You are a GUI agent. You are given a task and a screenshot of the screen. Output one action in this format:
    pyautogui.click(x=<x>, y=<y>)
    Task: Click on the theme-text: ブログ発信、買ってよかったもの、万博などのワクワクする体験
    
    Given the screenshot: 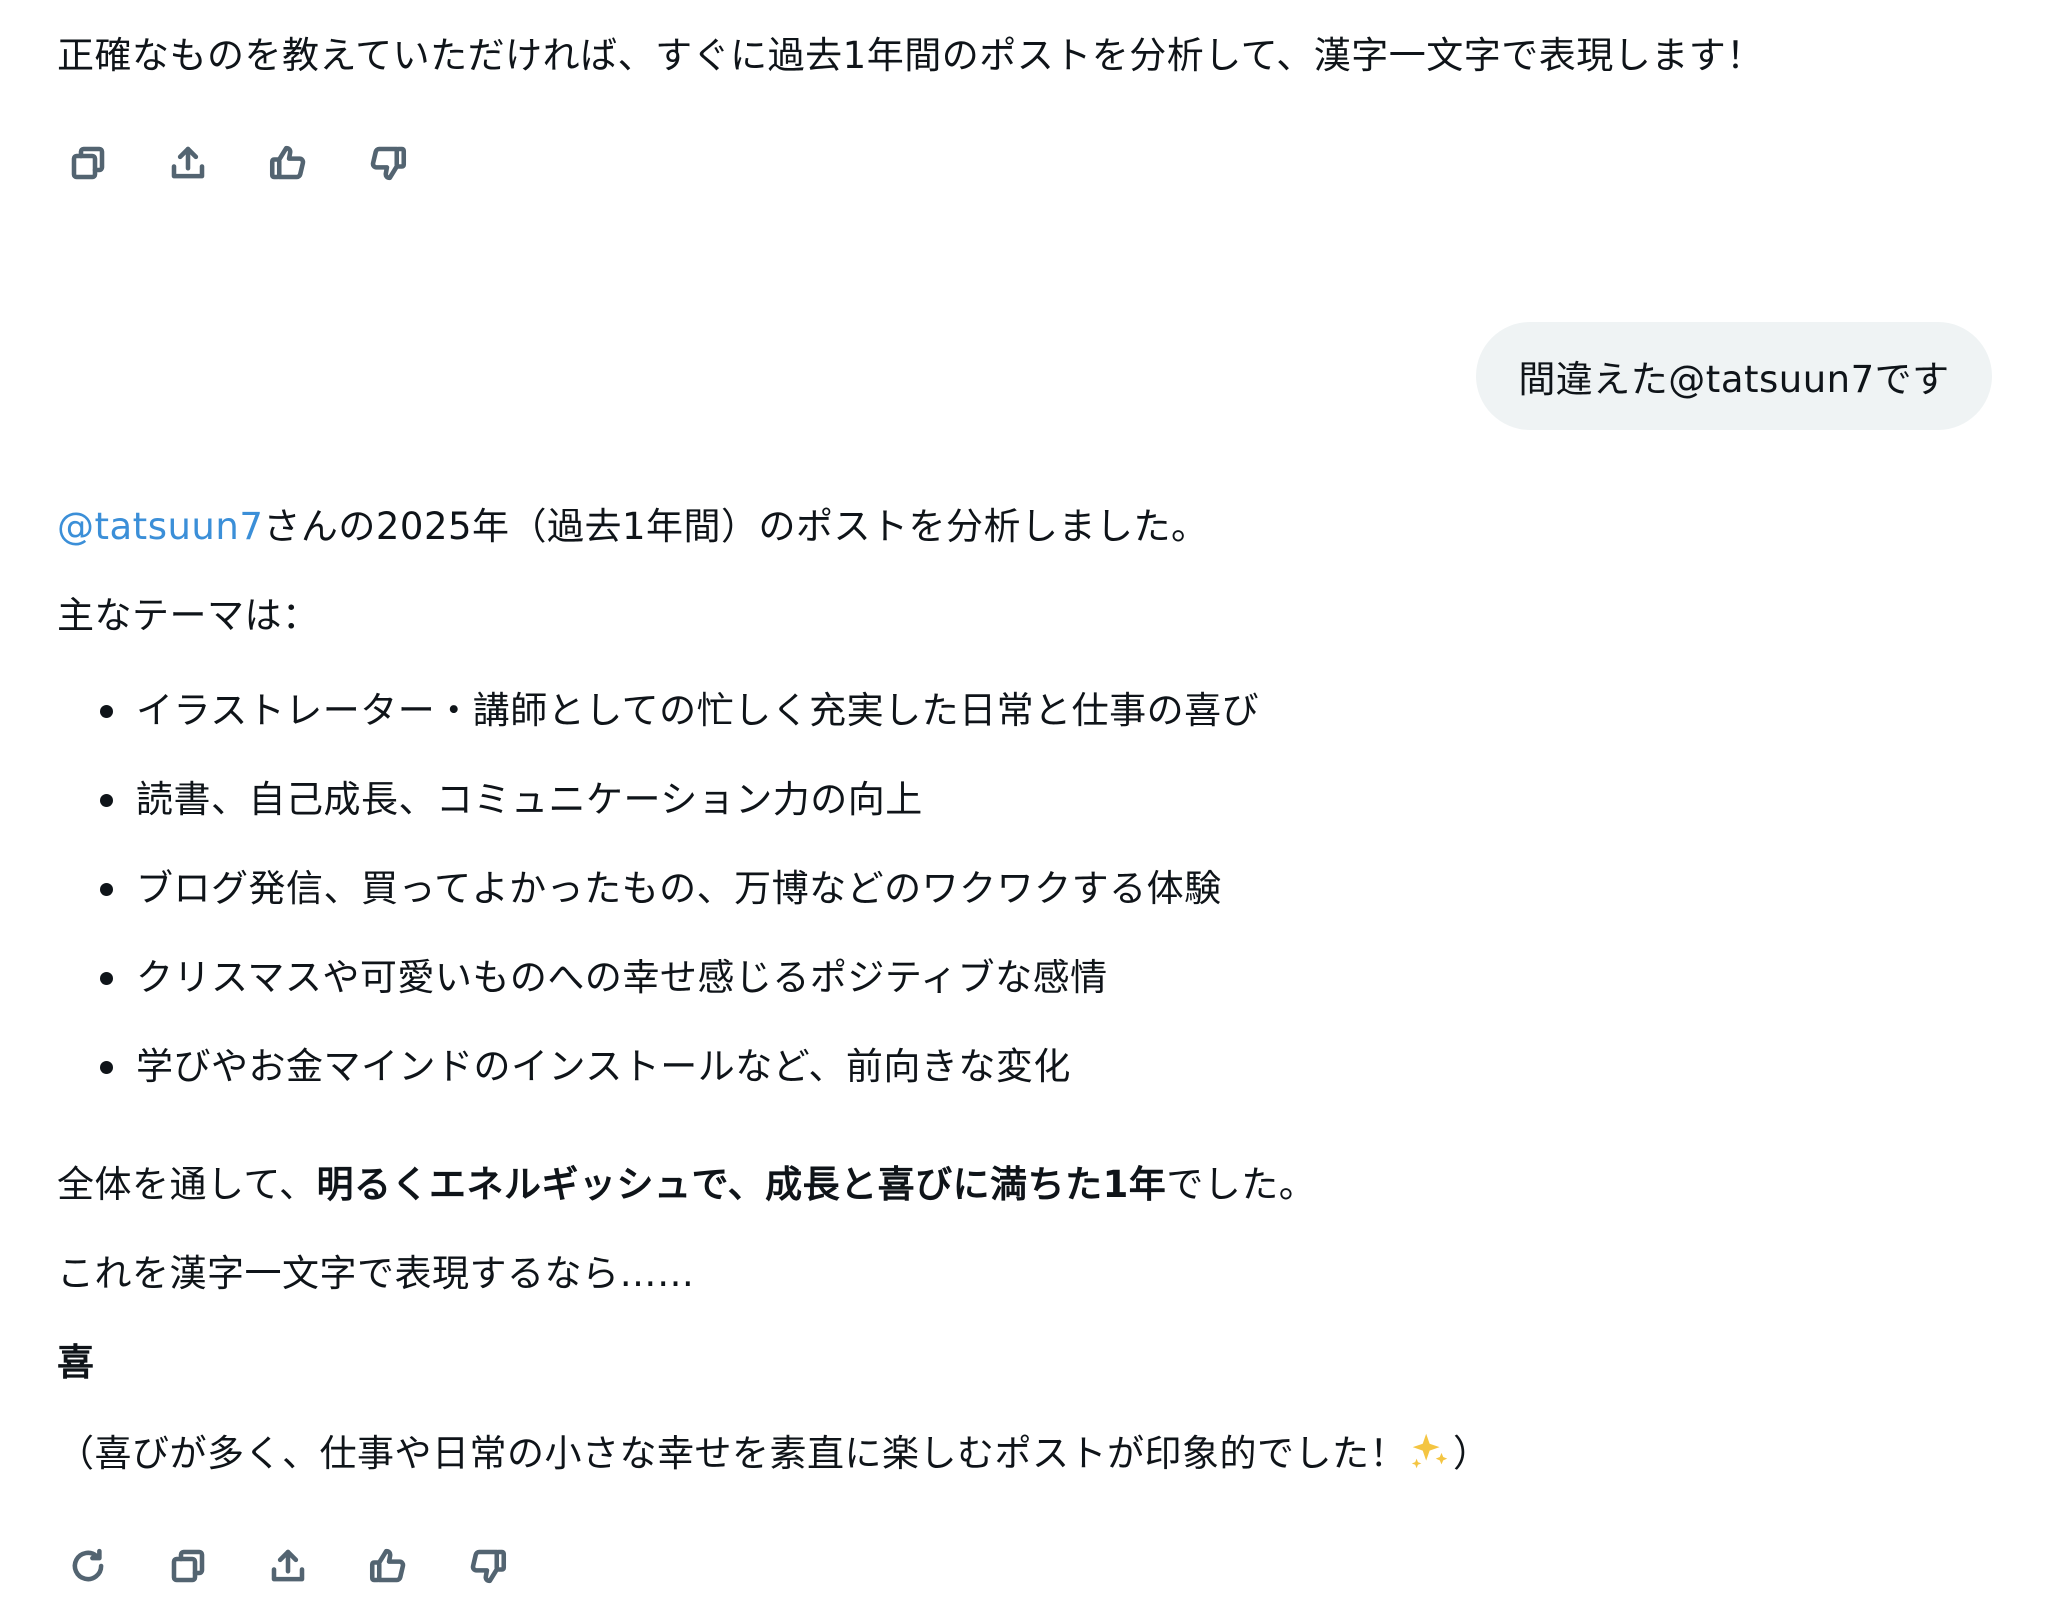 What is the action you would take?
    pyautogui.click(x=679, y=888)
    